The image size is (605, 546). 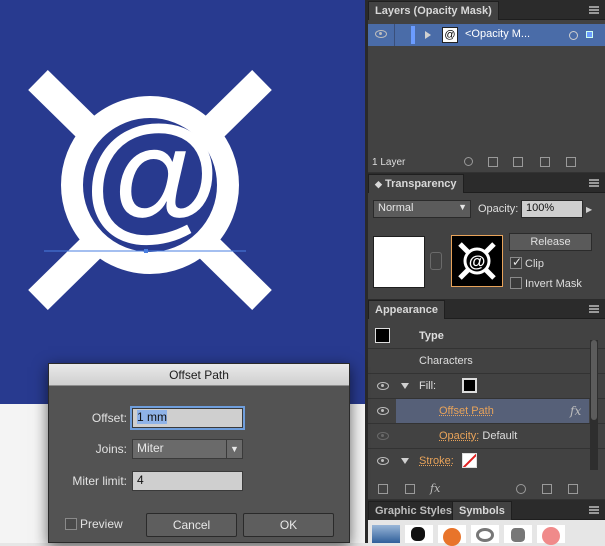 I want to click on scrollbar-thumb, so click(x=594, y=380).